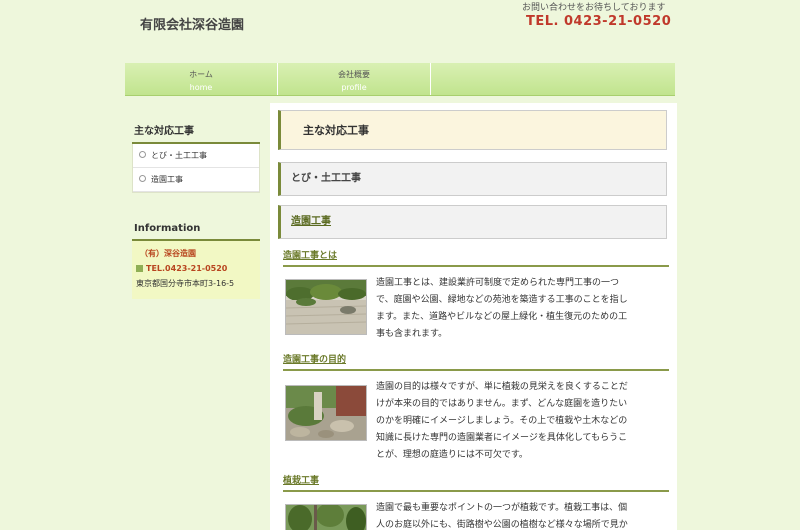 This screenshot has width=800, height=530. Describe the element at coordinates (185, 283) in the screenshot. I see `info-address: 東京都国分寺市本町3-16-5` at that location.